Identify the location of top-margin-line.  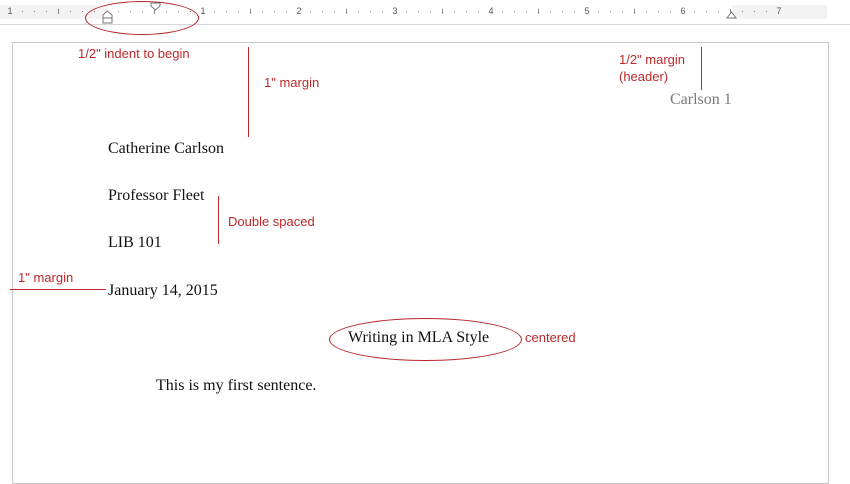
(248, 92).